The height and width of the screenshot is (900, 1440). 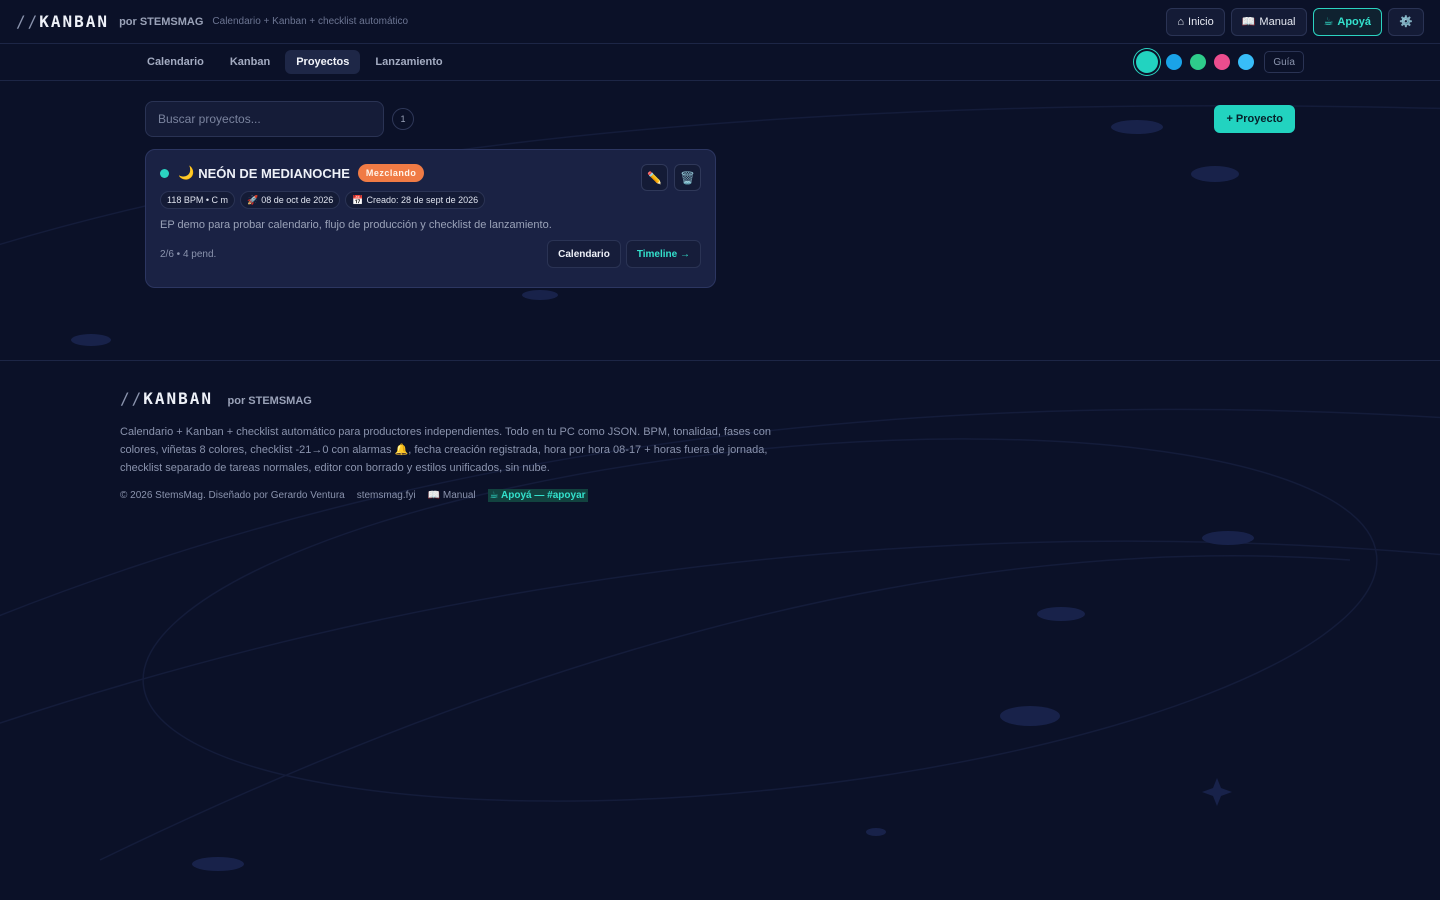 I want to click on status-dot, so click(x=164, y=173).